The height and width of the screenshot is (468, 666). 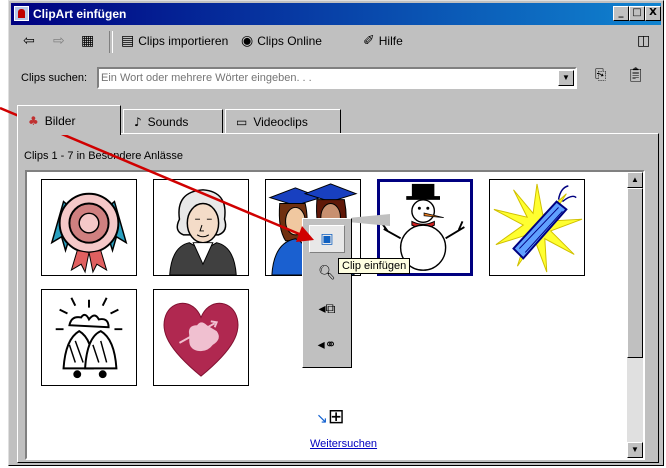 I want to click on clip-firecracker, so click(x=537, y=227).